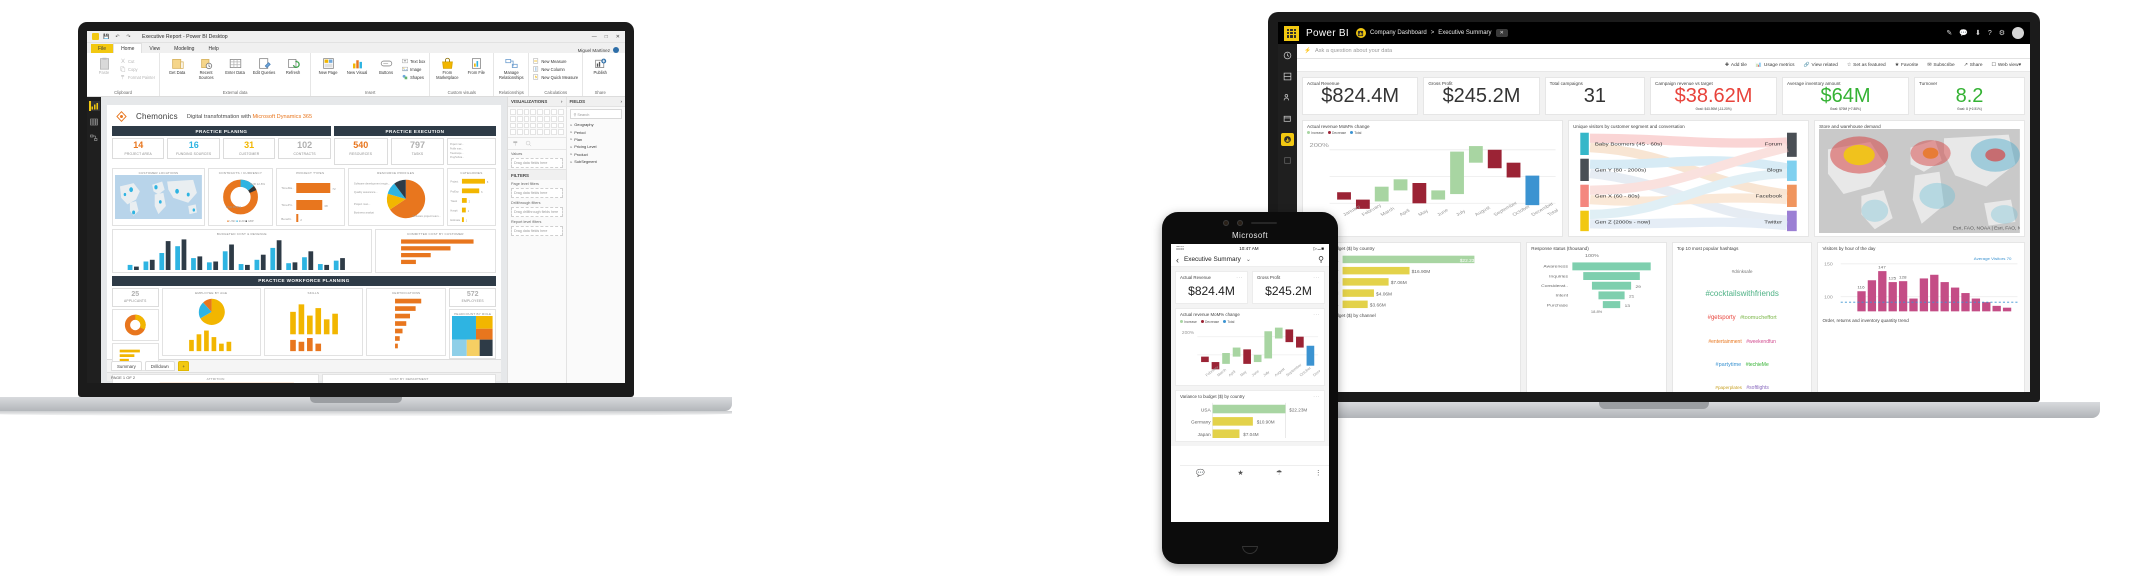 This screenshot has width=2136, height=576. What do you see at coordinates (138, 148) in the screenshot?
I see `kpi-card: 14 PROJECT AREA` at bounding box center [138, 148].